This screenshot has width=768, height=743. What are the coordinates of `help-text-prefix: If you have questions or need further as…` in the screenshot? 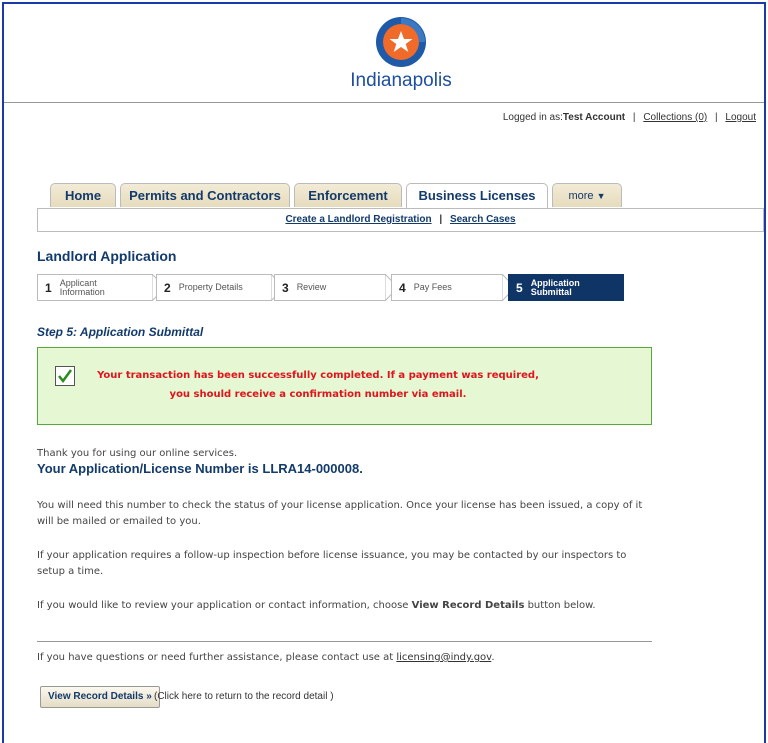 It's located at (217, 657).